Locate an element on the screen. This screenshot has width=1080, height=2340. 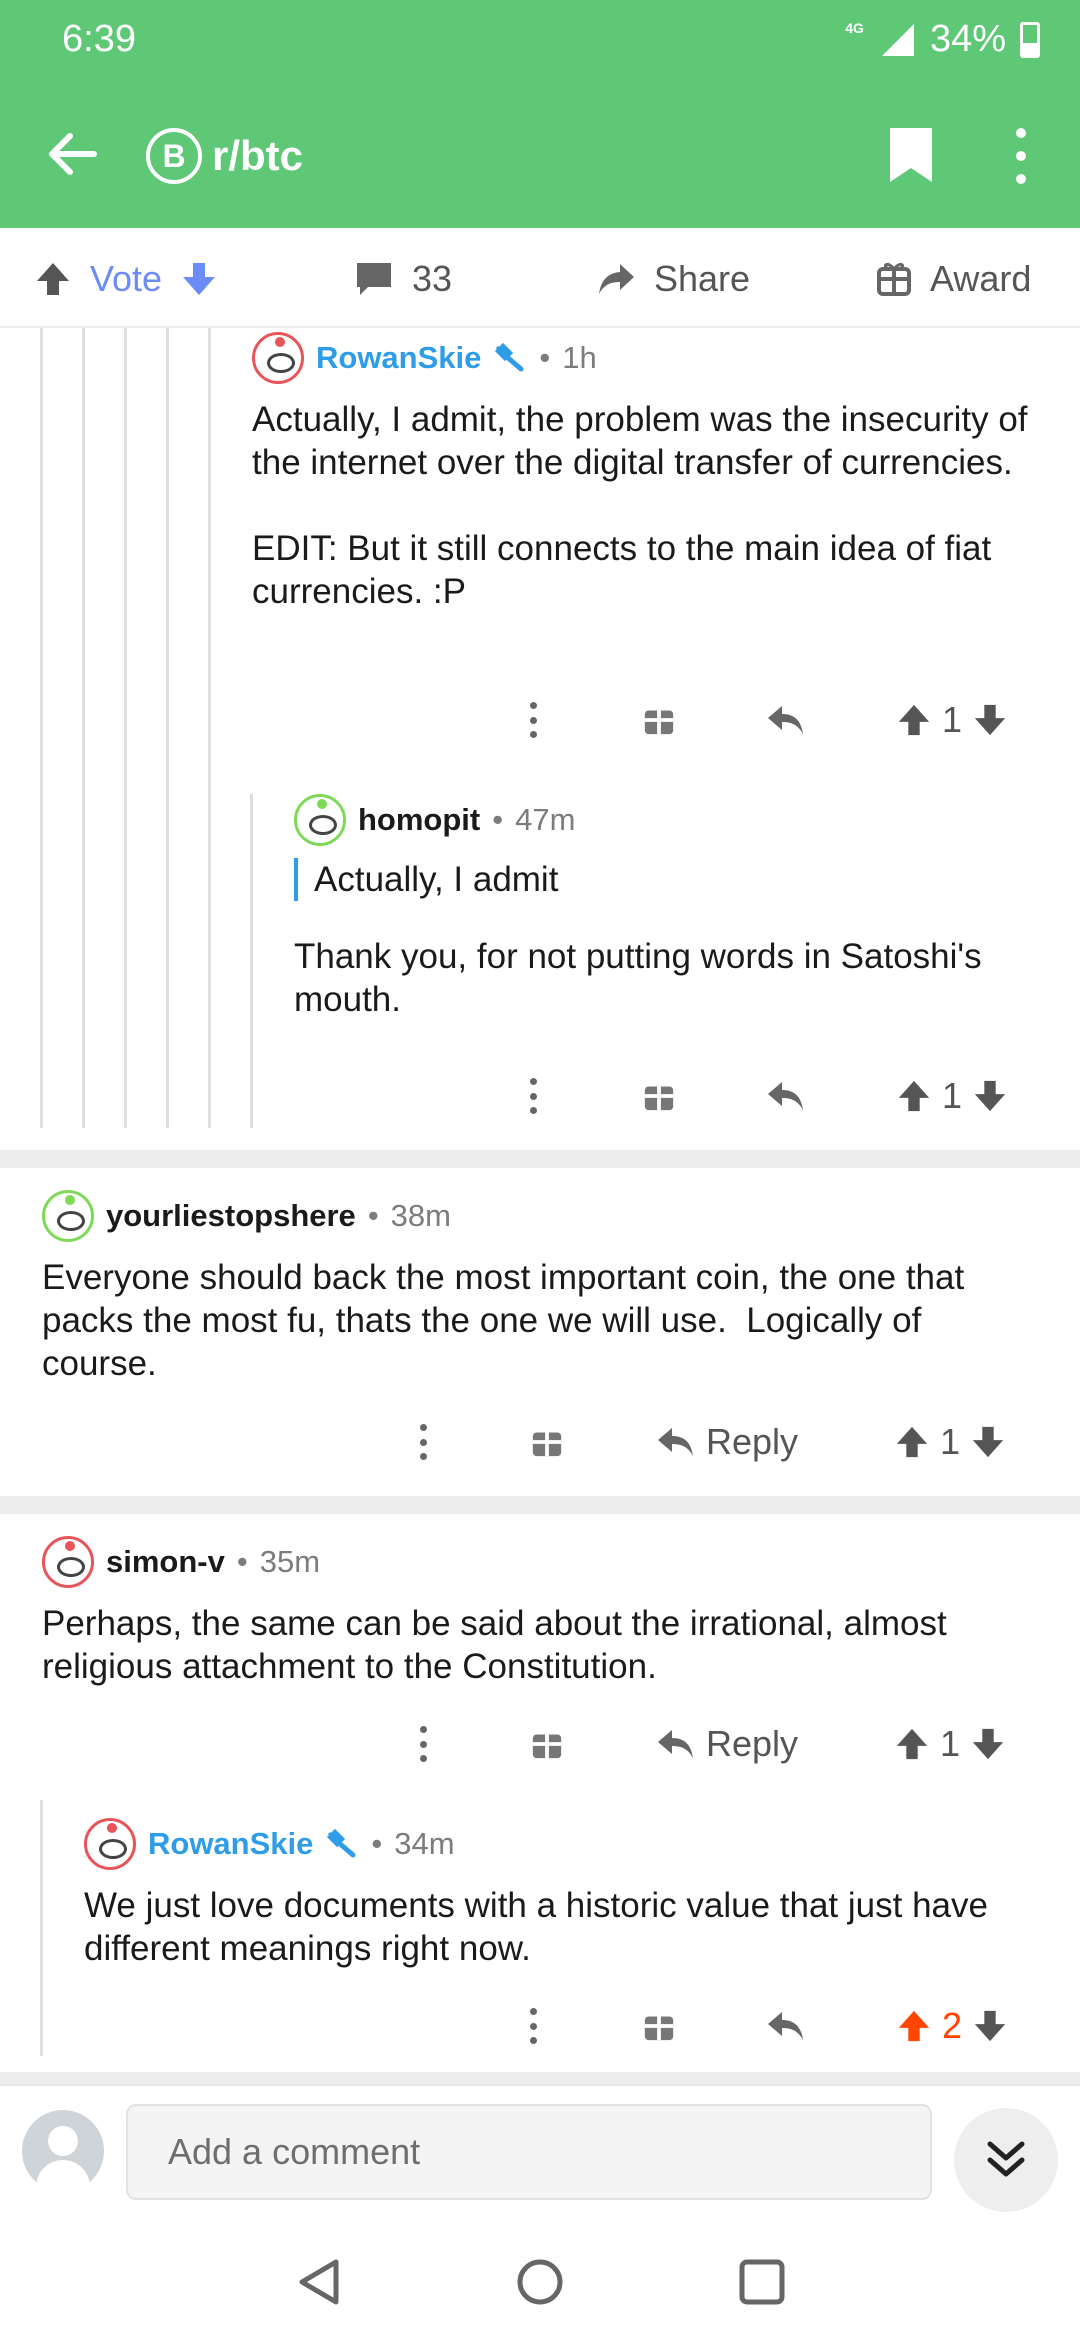
signal-icon is located at coordinates (897, 39).